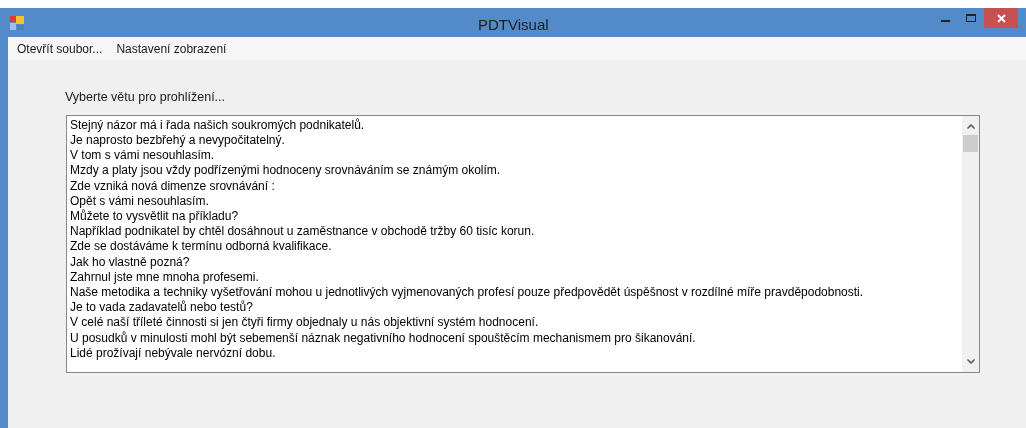 The width and height of the screenshot is (1026, 428). What do you see at coordinates (516, 201) in the screenshot?
I see `list-item: Opět s vámi nesouhlasím.` at bounding box center [516, 201].